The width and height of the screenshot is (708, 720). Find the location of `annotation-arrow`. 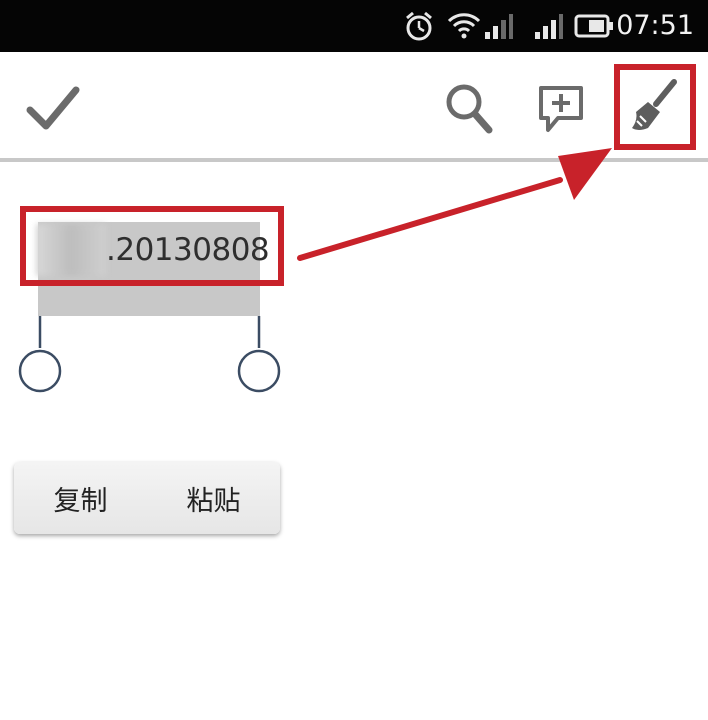

annotation-arrow is located at coordinates (454, 204).